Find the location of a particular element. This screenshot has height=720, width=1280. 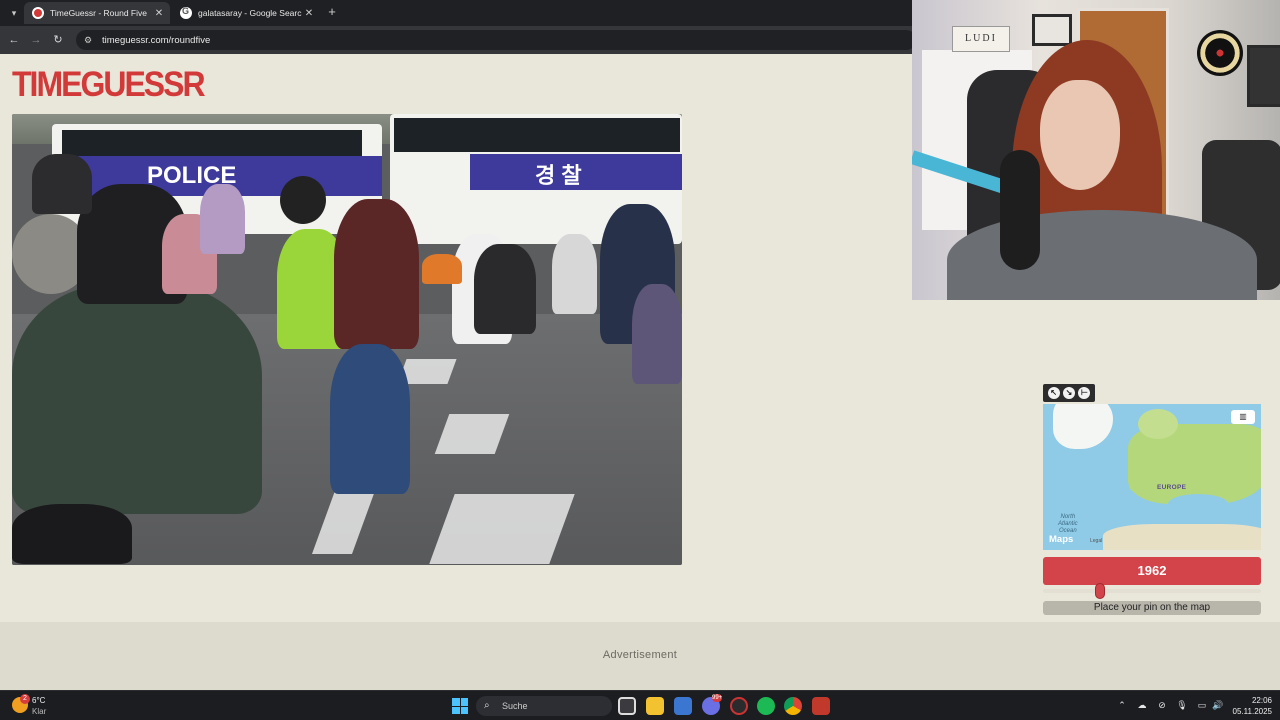

tab-google-search: galatasaray - Google Search ✕ is located at coordinates (246, 13).